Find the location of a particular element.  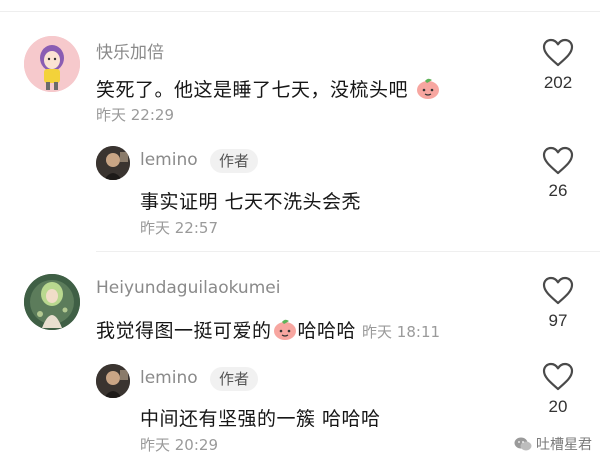

cartoon-girl-avatar-icon is located at coordinates (52, 64).